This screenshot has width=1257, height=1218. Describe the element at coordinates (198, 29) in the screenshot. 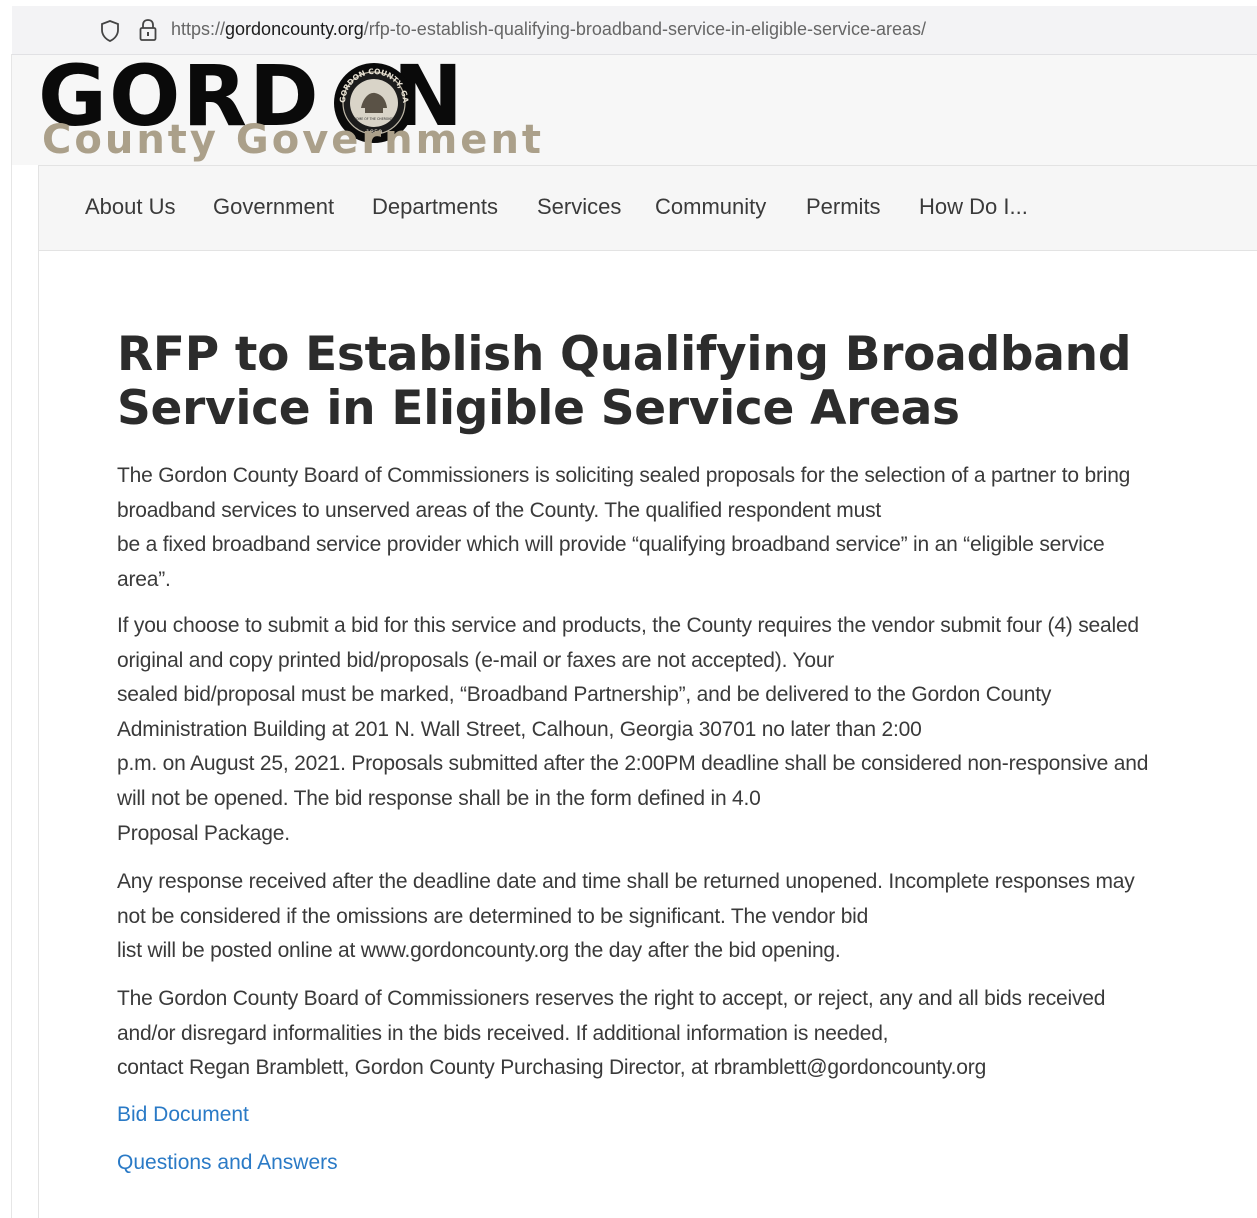

I see `url-scheme: https://` at that location.